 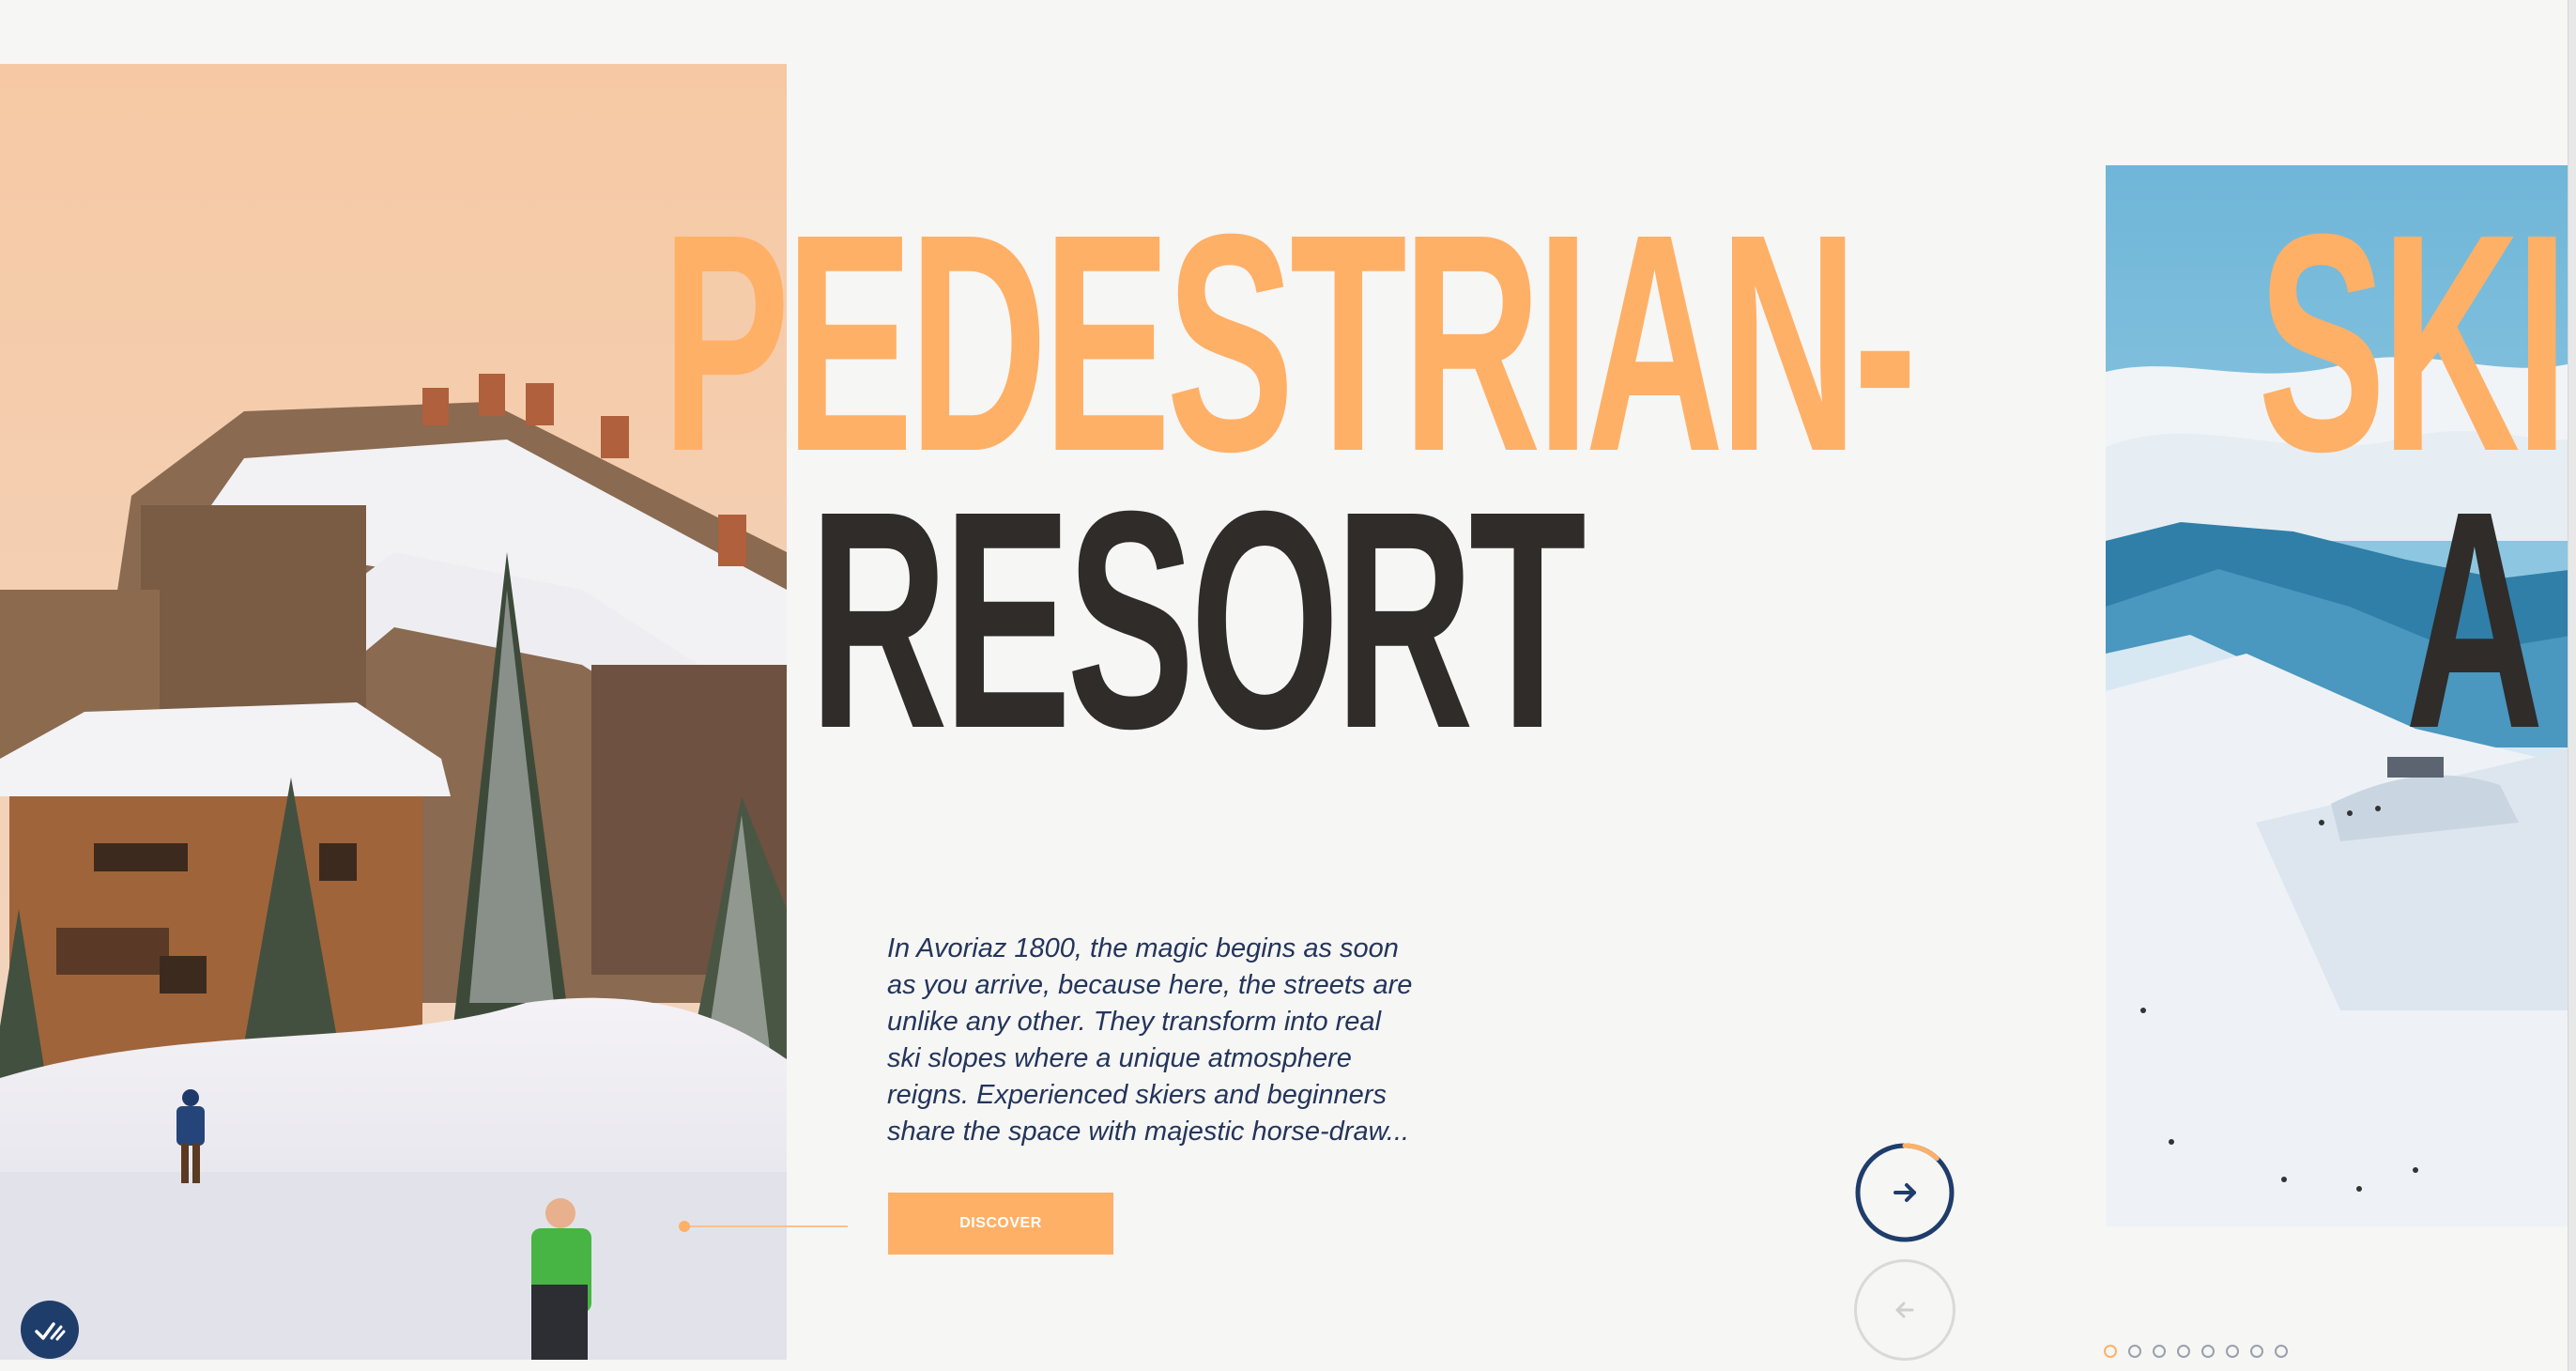 I want to click on arrow-right-icon, so click(x=1905, y=1193).